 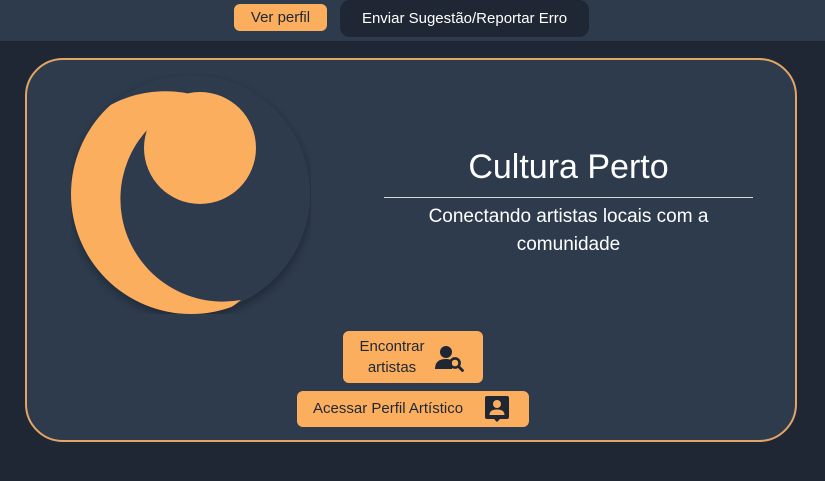 What do you see at coordinates (450, 358) in the screenshot?
I see `user-search-icon` at bounding box center [450, 358].